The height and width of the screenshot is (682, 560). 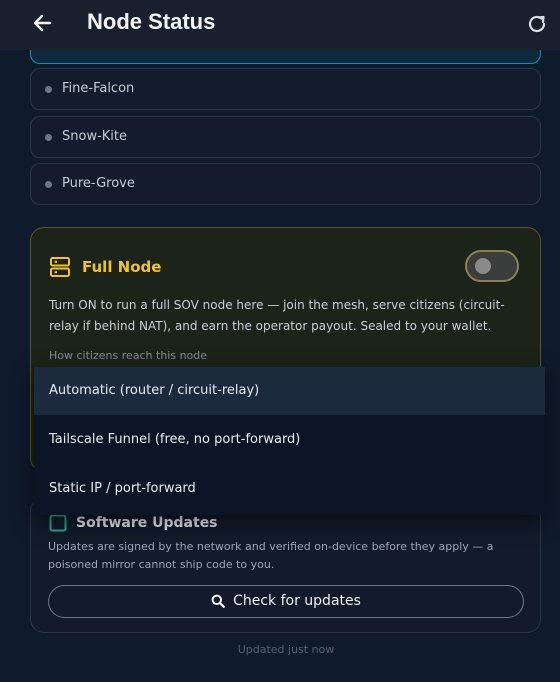 I want to click on check-updates-button: Check for updates, so click(x=286, y=601).